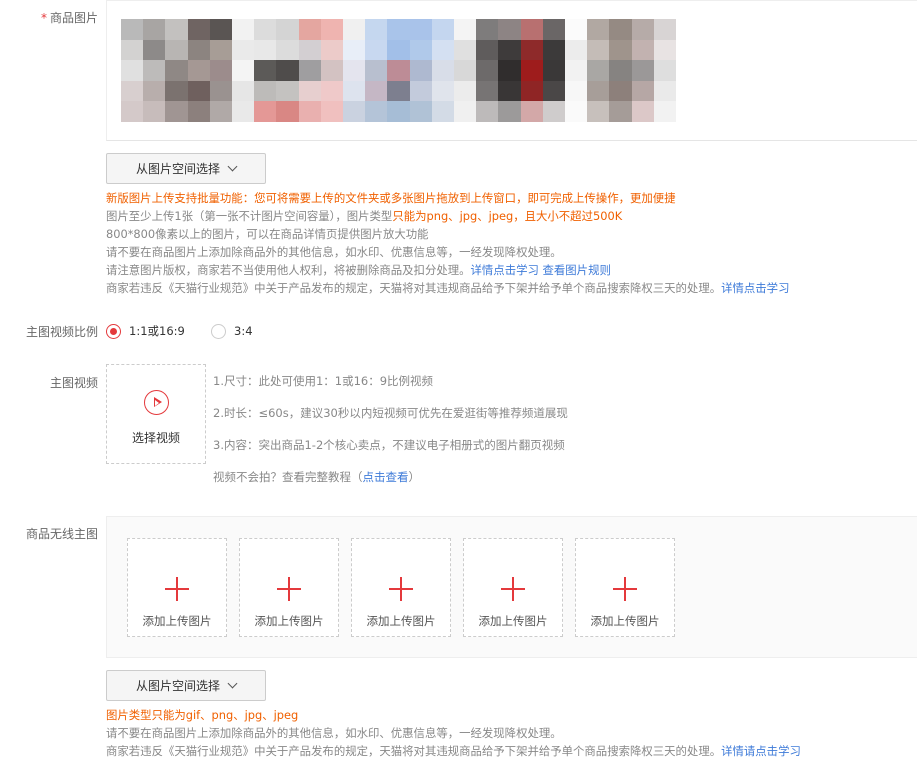  What do you see at coordinates (505, 270) in the screenshot?
I see `learn-more-link: 详情点击学习` at bounding box center [505, 270].